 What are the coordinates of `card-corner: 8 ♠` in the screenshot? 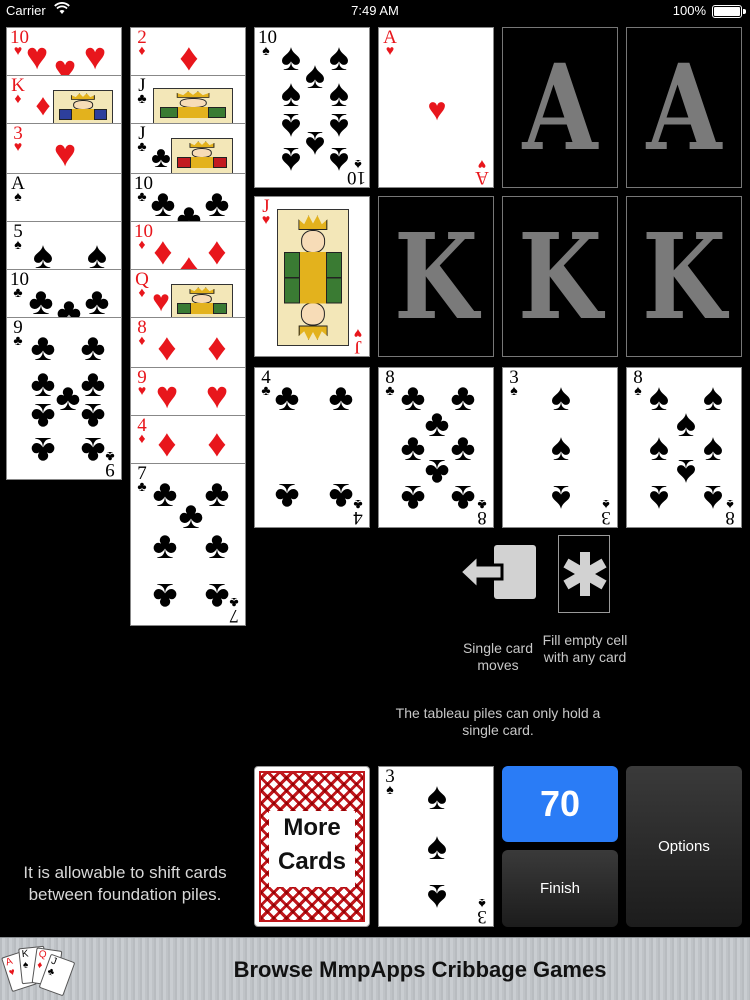 It's located at (730, 512).